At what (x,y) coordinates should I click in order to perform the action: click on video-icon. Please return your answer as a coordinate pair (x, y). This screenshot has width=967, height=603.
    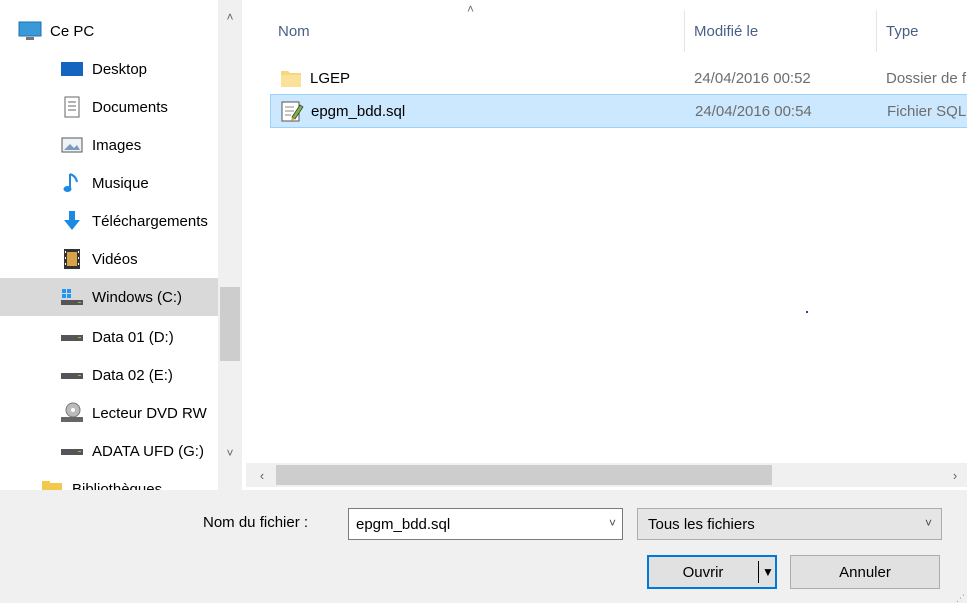
    Looking at the image, I should click on (72, 259).